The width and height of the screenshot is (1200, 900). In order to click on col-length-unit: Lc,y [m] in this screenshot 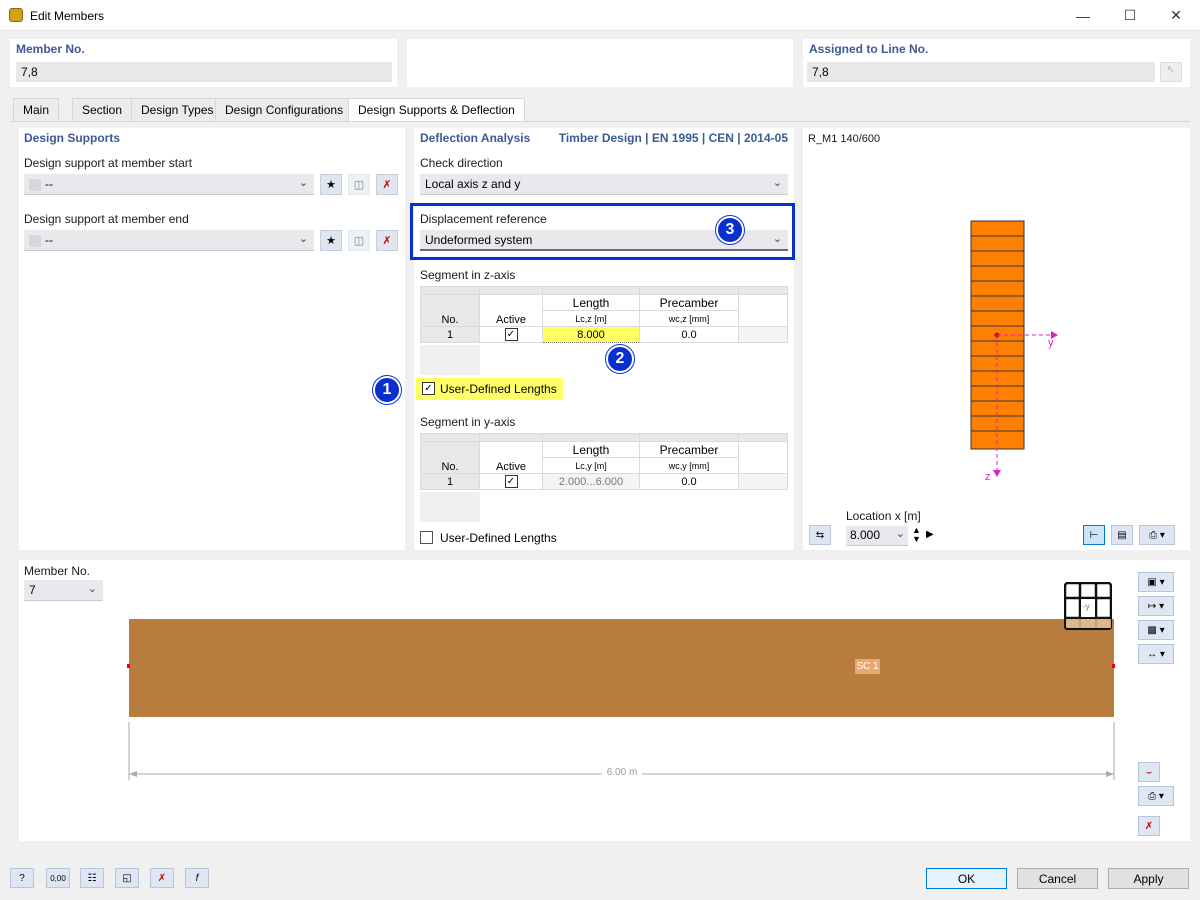, I will do `click(591, 465)`.